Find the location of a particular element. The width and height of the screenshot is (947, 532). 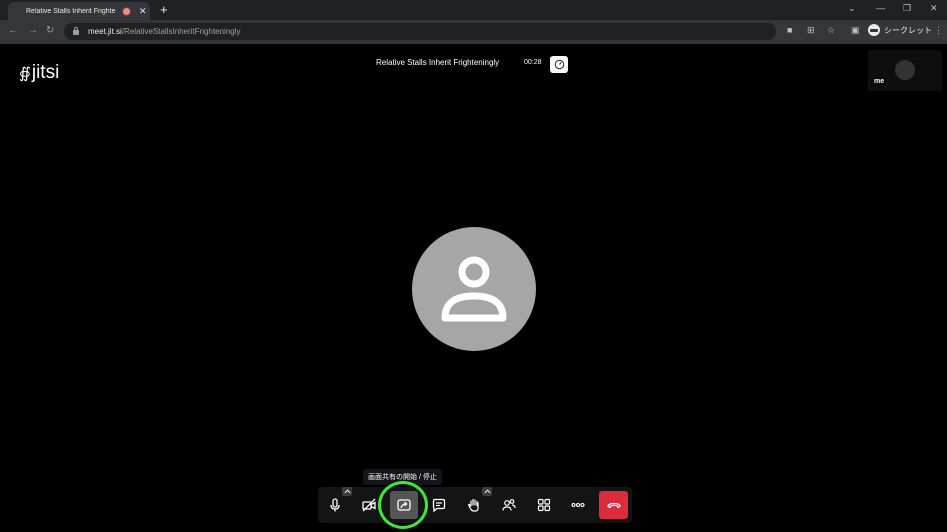

self-view-thumbnail: me is located at coordinates (905, 70).